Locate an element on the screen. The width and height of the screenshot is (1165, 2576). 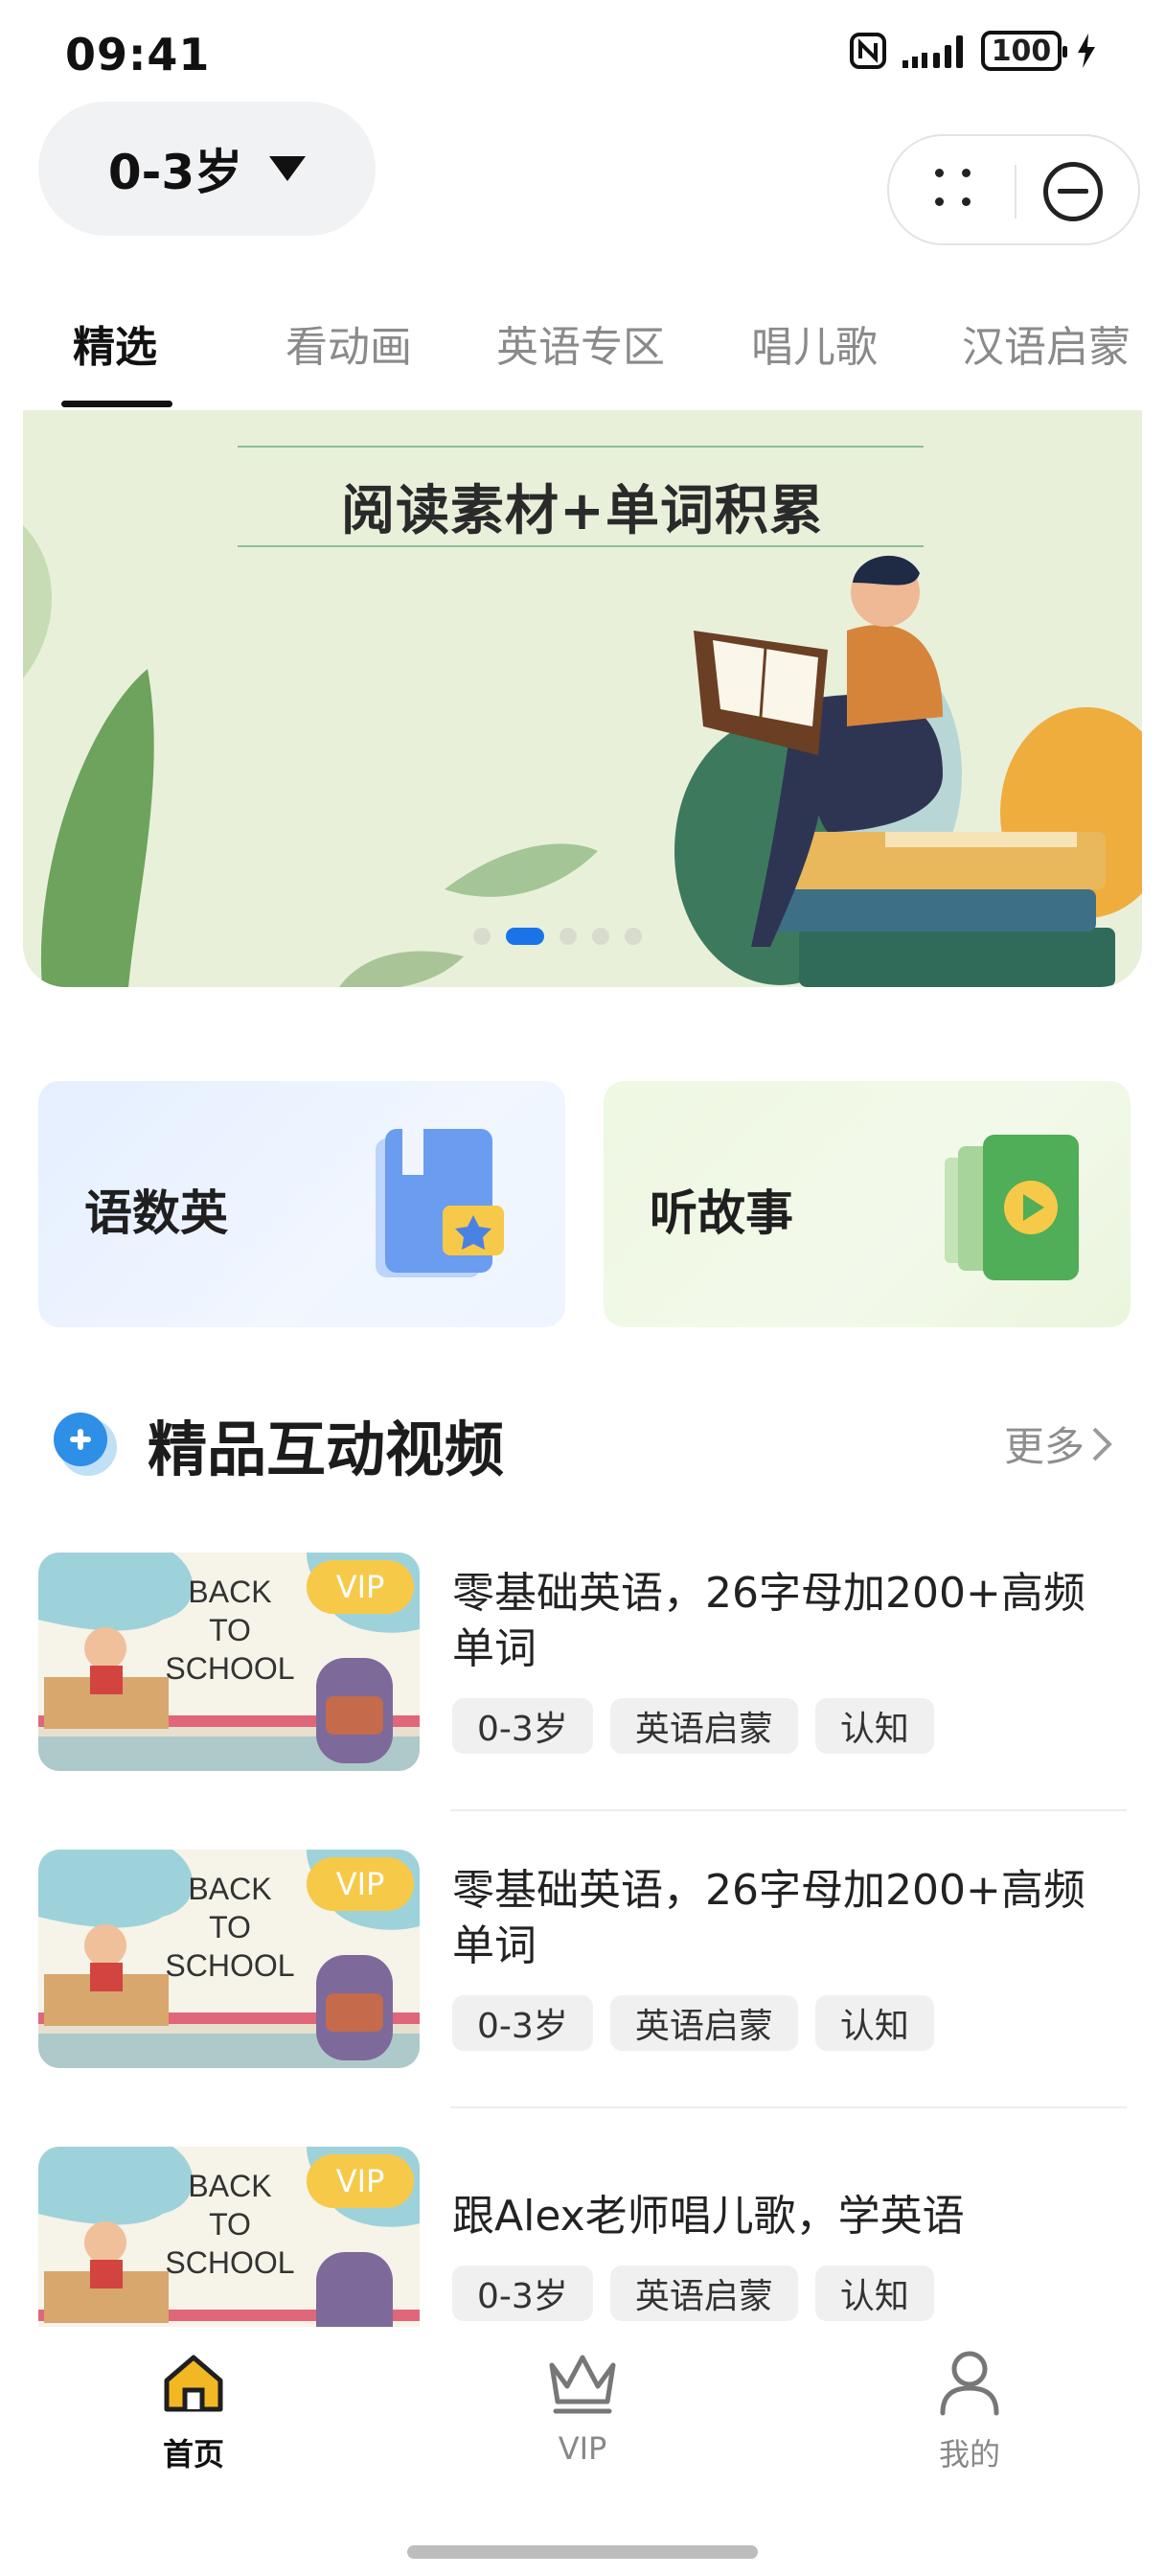
capsule-divider is located at coordinates (1016, 191).